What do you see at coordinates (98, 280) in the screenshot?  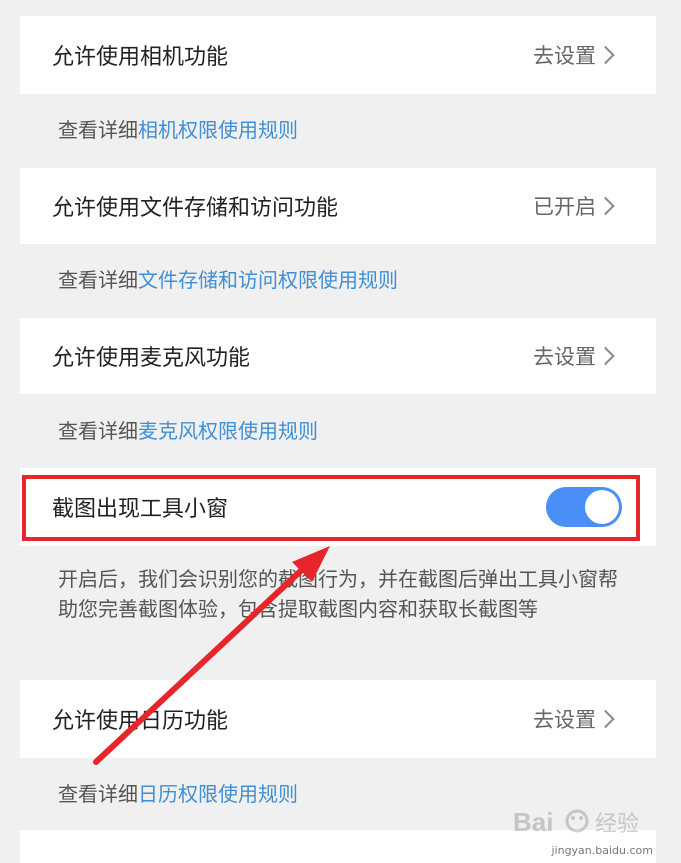 I see `storage-rules-prefix: 查看详细` at bounding box center [98, 280].